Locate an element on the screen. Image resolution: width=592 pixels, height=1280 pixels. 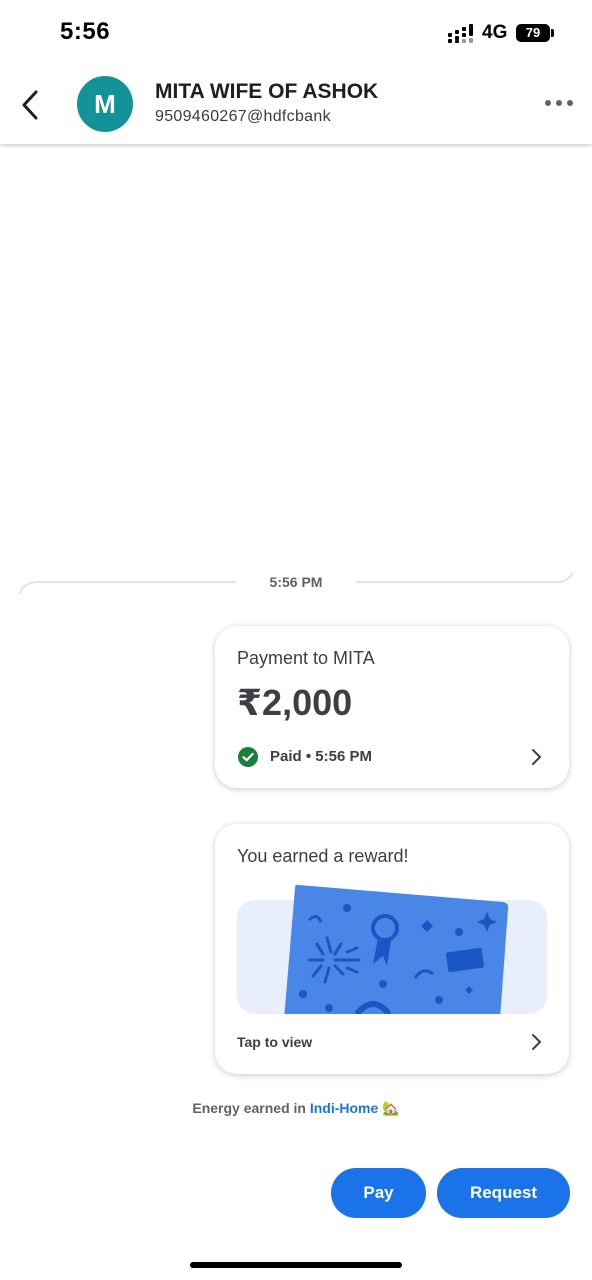
payment-card: Payment to MITA ₹2,000 Paid • 5:56 PM is located at coordinates (392, 707).